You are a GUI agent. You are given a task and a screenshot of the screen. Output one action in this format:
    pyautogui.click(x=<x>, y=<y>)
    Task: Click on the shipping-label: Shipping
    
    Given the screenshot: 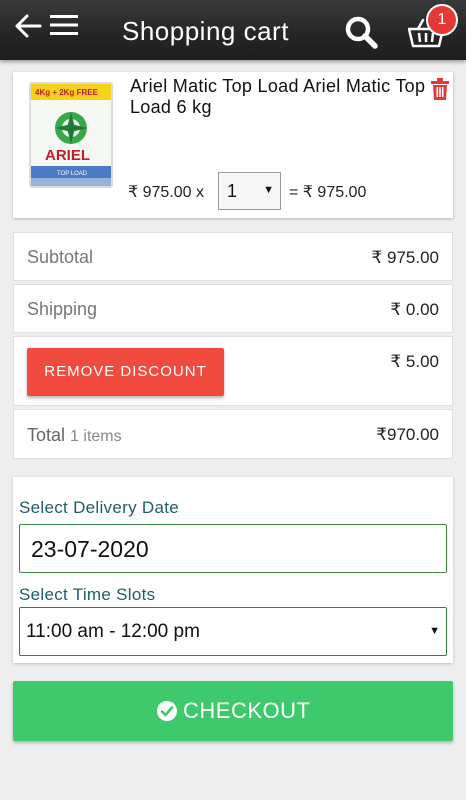 What is the action you would take?
    pyautogui.click(x=62, y=309)
    